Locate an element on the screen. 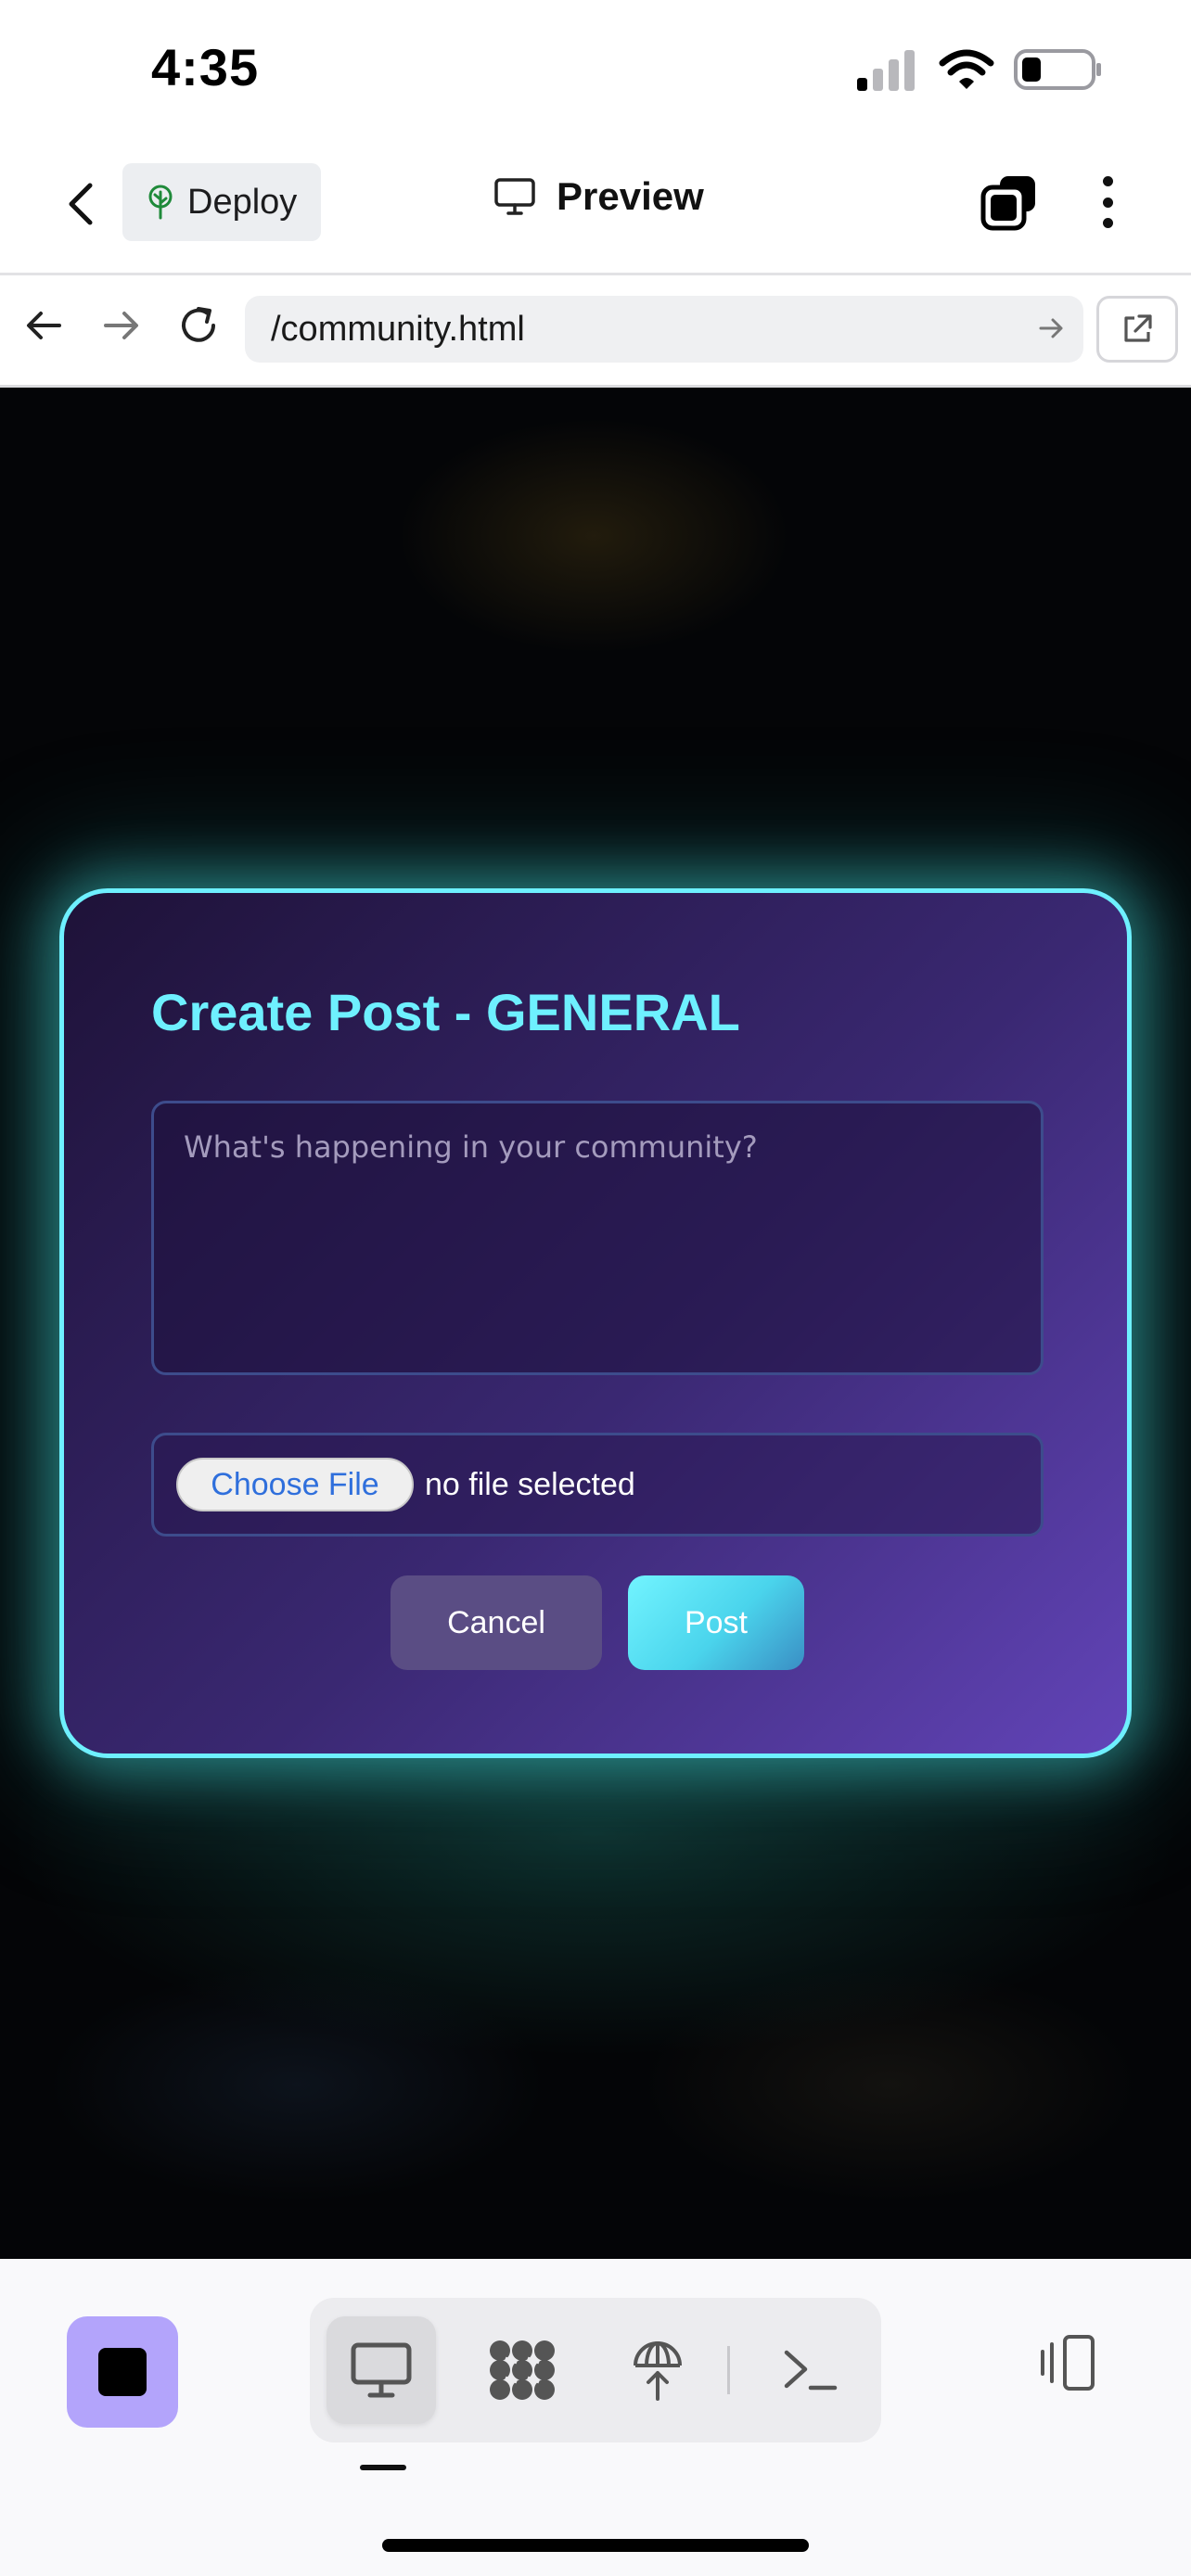 The width and height of the screenshot is (1191, 2576). mode-deploy-button is located at coordinates (657, 2370).